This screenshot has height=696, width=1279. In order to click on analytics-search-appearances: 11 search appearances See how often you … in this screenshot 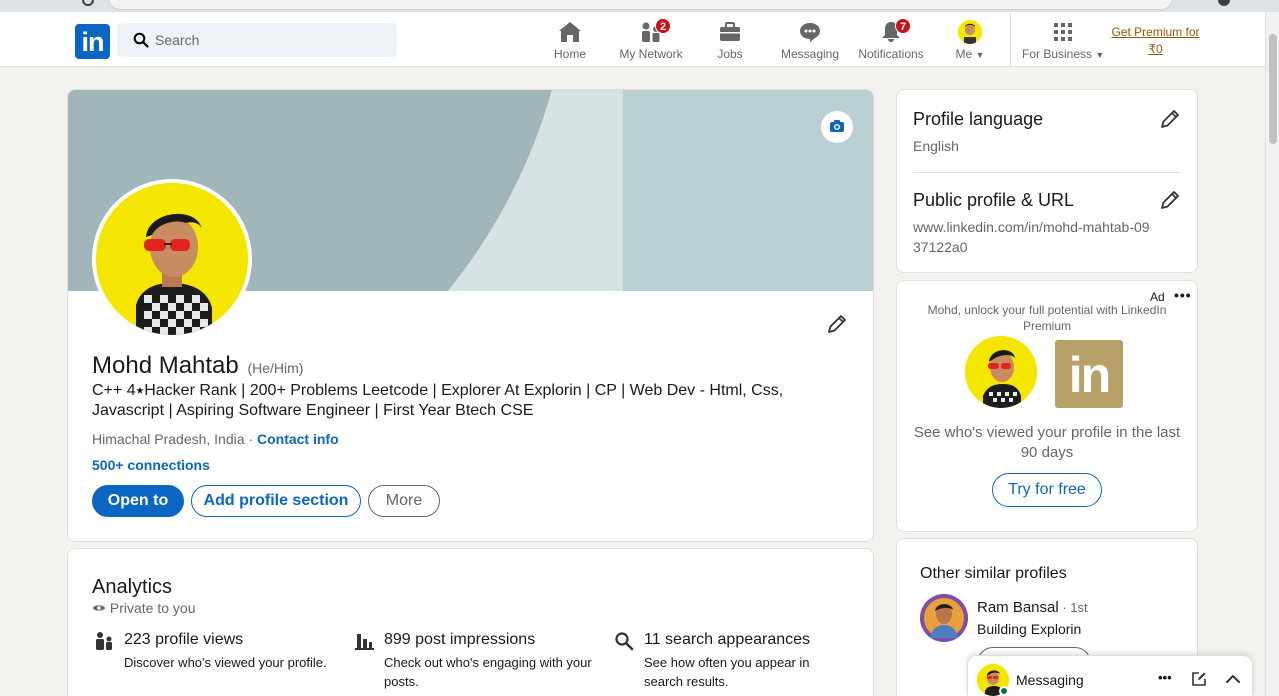, I will do `click(732, 661)`.